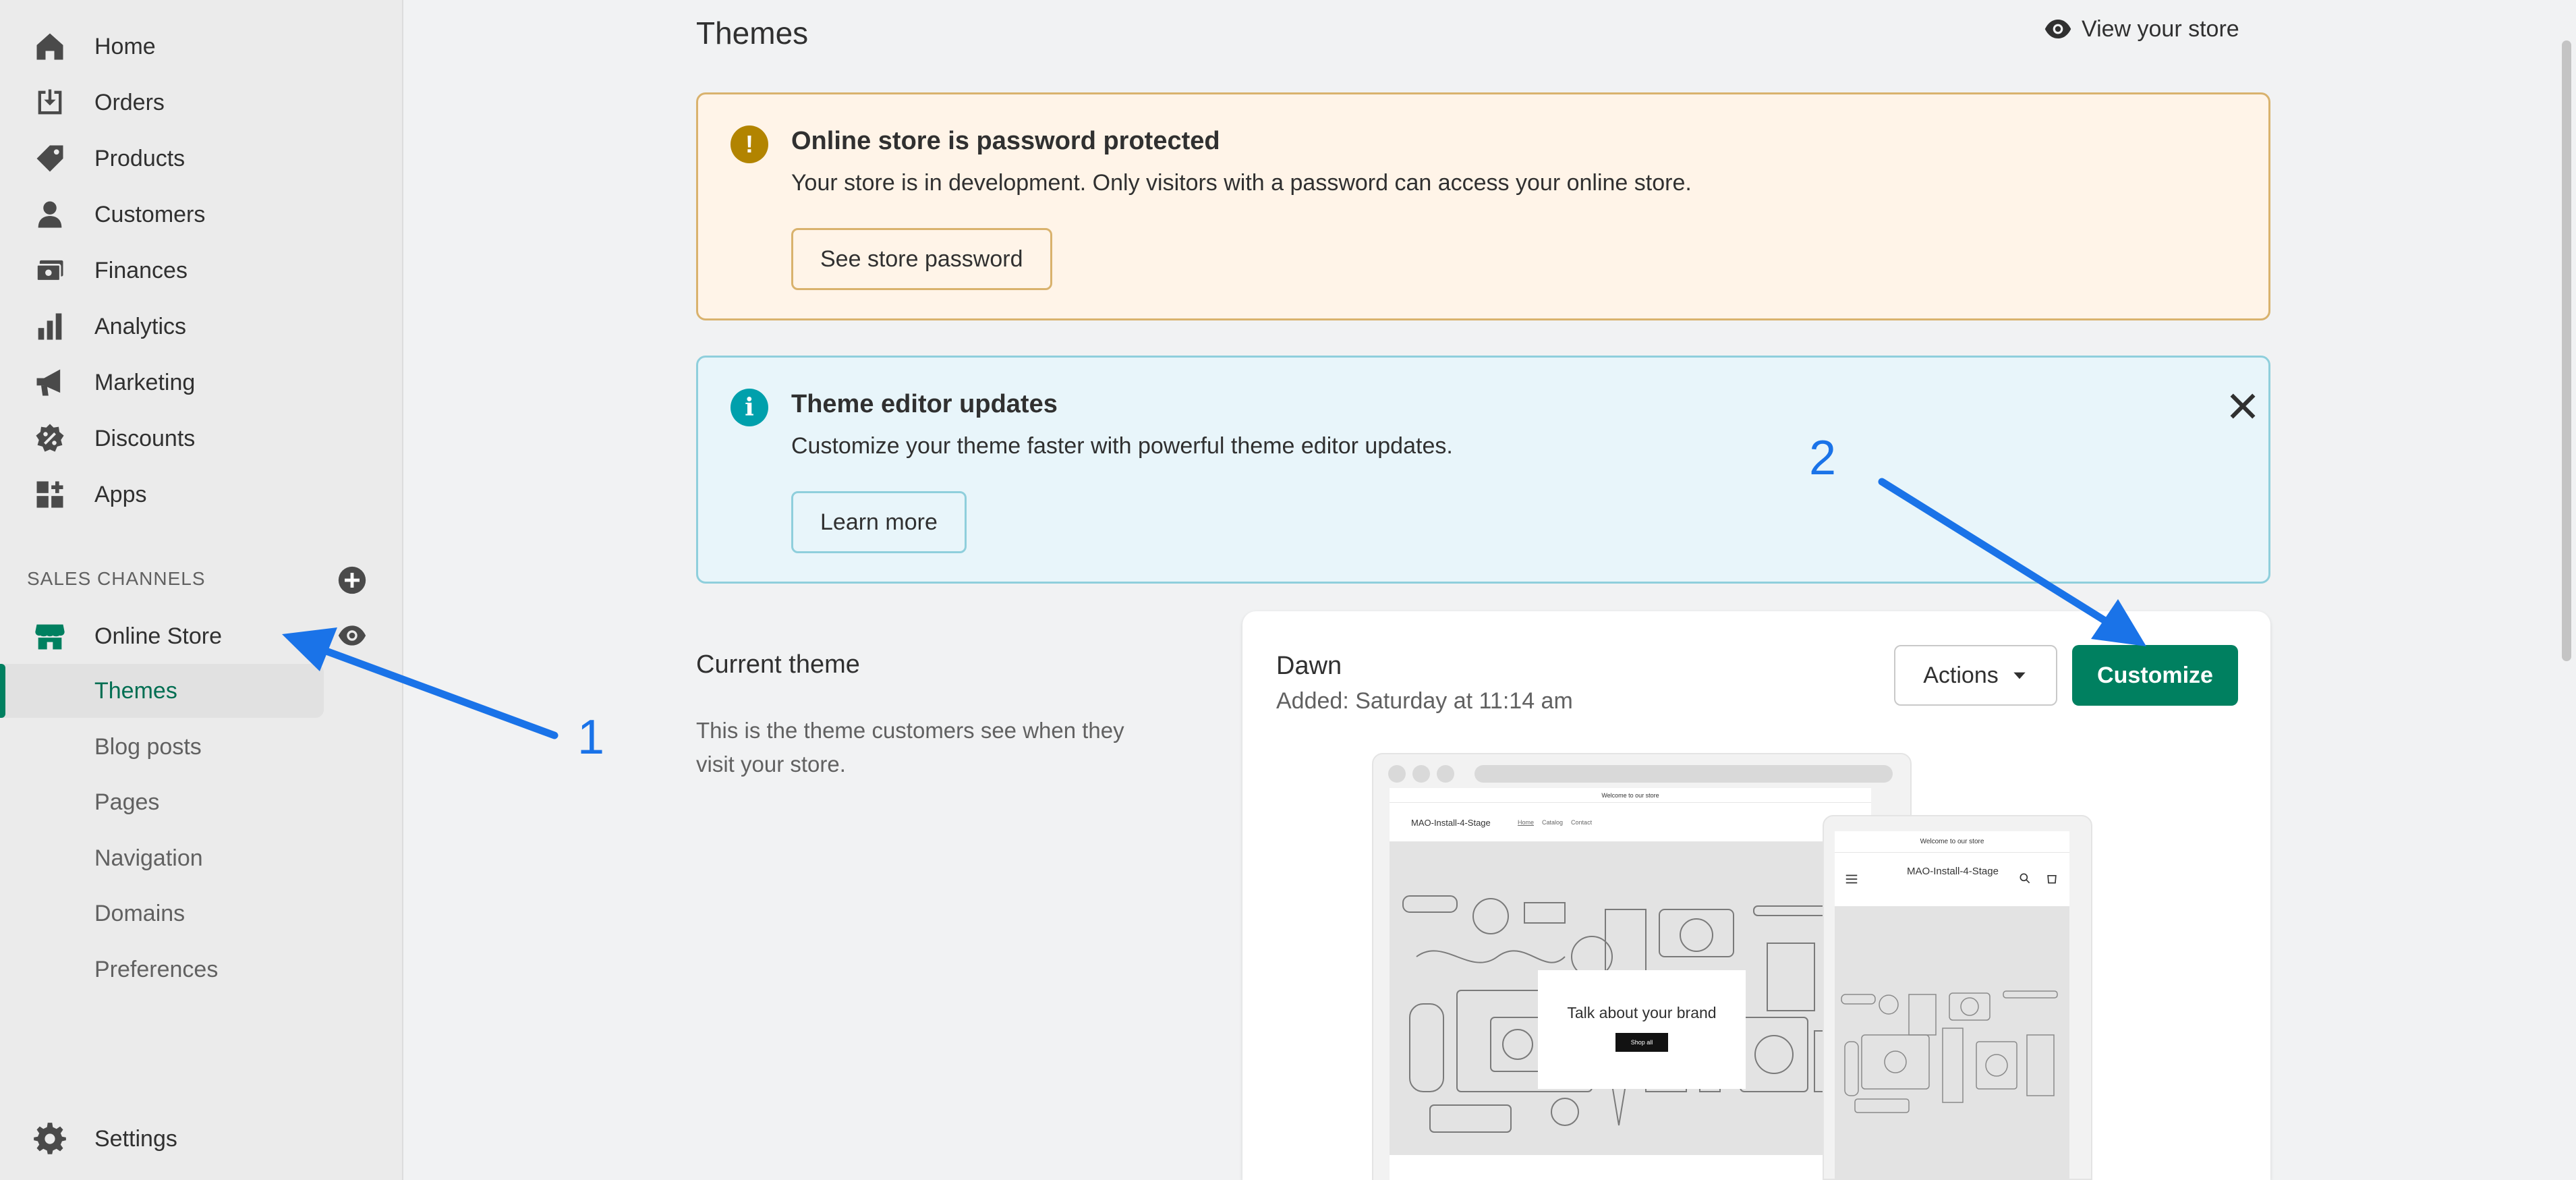 Image resolution: width=2576 pixels, height=1180 pixels. What do you see at coordinates (120, 494) in the screenshot?
I see `nav-apps-label: Apps` at bounding box center [120, 494].